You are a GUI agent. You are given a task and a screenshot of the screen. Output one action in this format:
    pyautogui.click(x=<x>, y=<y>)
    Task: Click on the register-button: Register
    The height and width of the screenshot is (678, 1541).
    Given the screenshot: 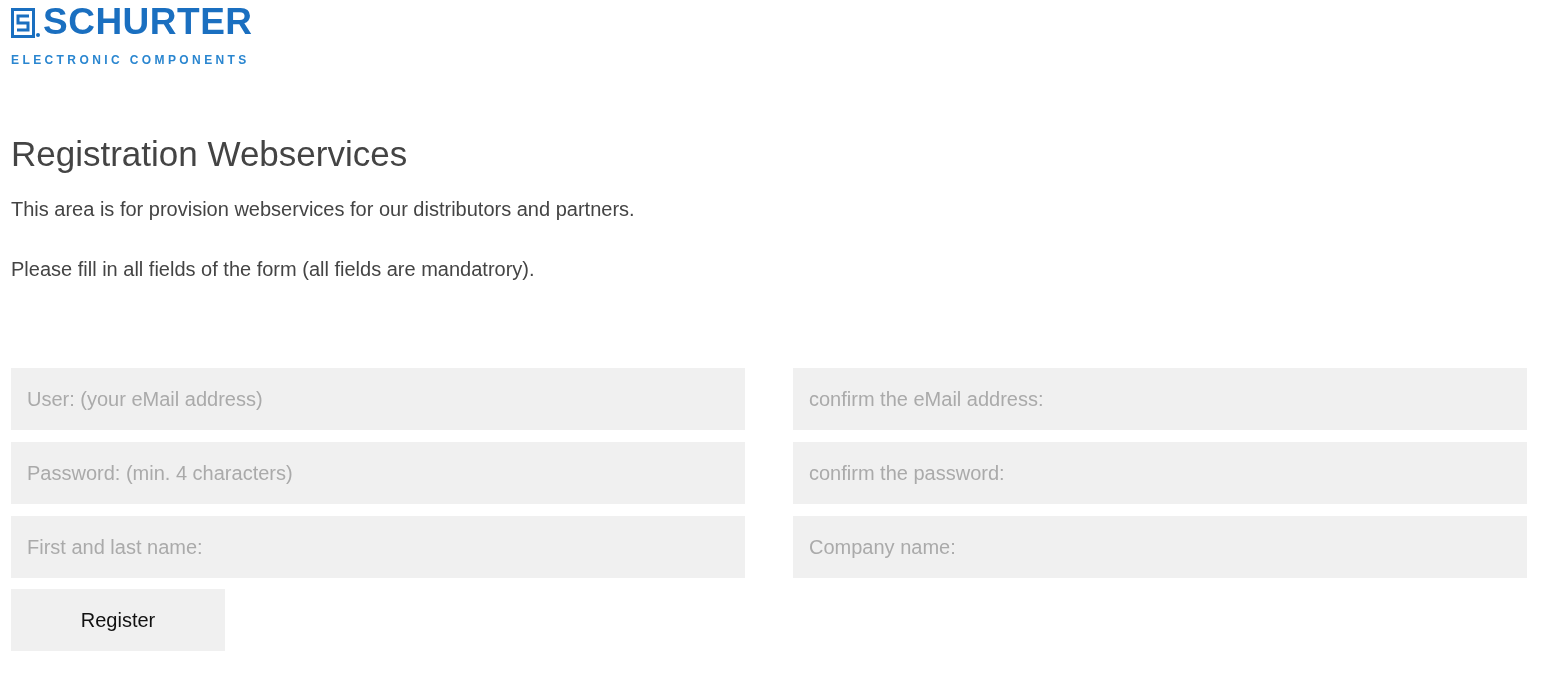 What is the action you would take?
    pyautogui.click(x=118, y=620)
    